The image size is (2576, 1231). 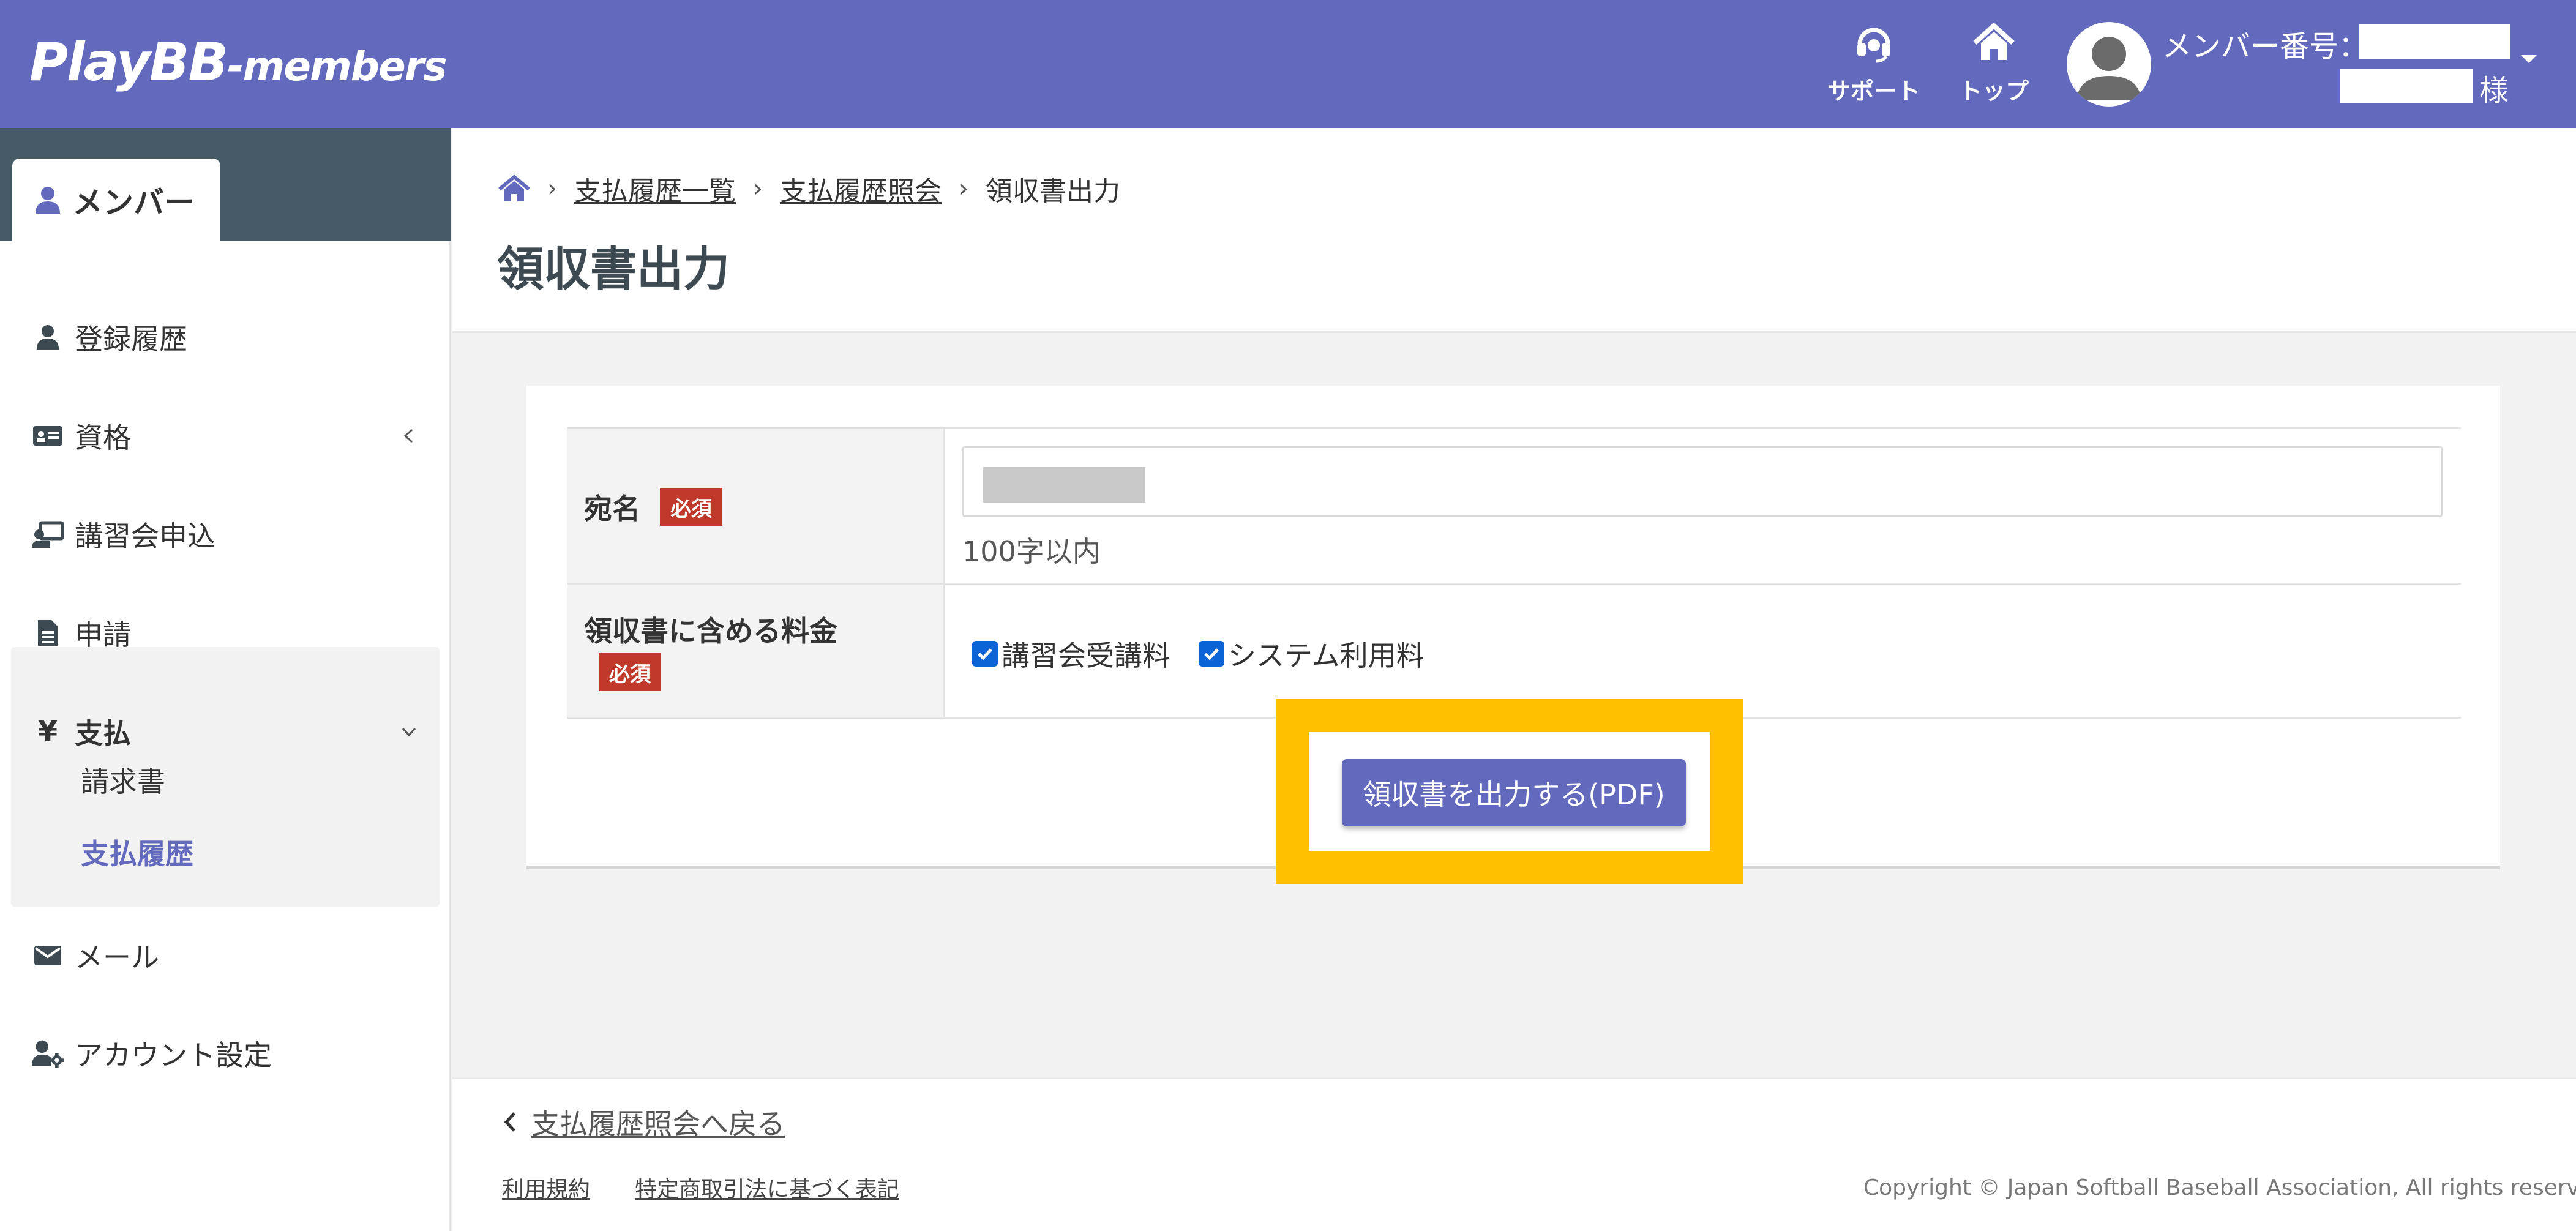 What do you see at coordinates (2108, 68) in the screenshot?
I see `user-silhouette-icon` at bounding box center [2108, 68].